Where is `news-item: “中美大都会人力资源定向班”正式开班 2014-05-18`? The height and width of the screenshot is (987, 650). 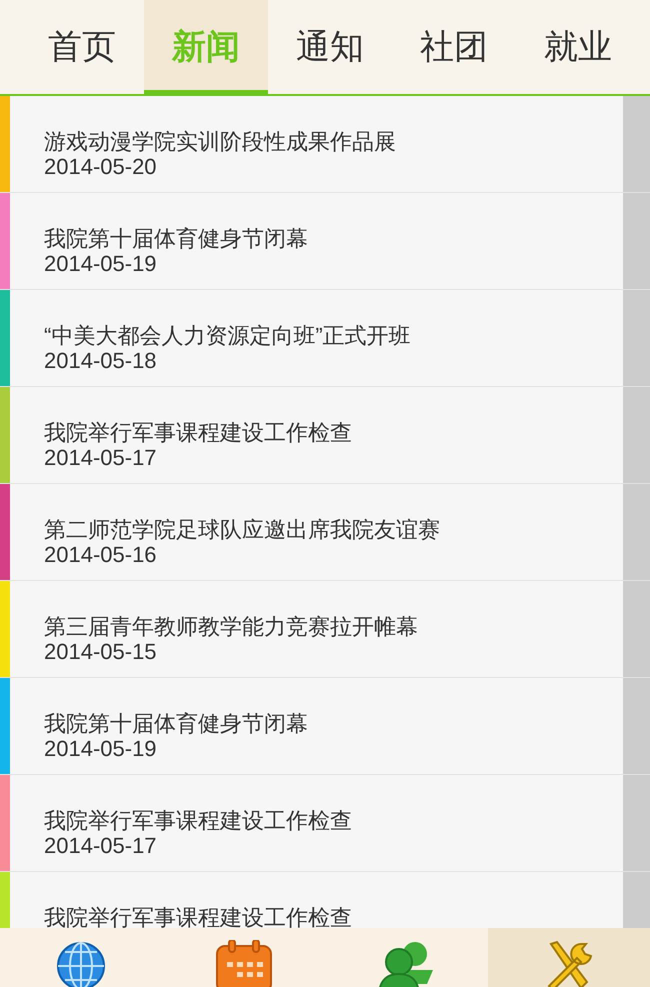 news-item: “中美大都会人力资源定向班”正式开班 2014-05-18 is located at coordinates (325, 338).